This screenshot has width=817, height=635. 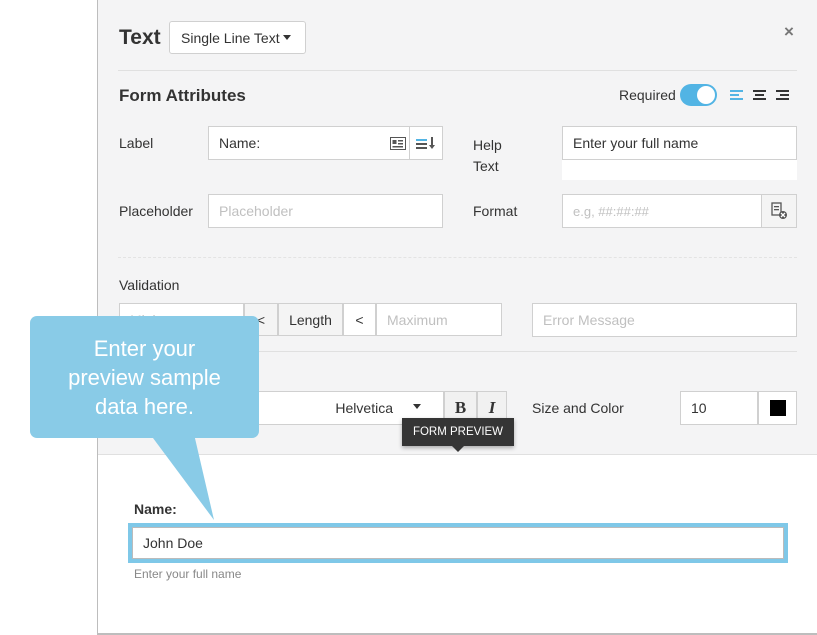 I want to click on preview-input: John Doe, so click(x=458, y=543).